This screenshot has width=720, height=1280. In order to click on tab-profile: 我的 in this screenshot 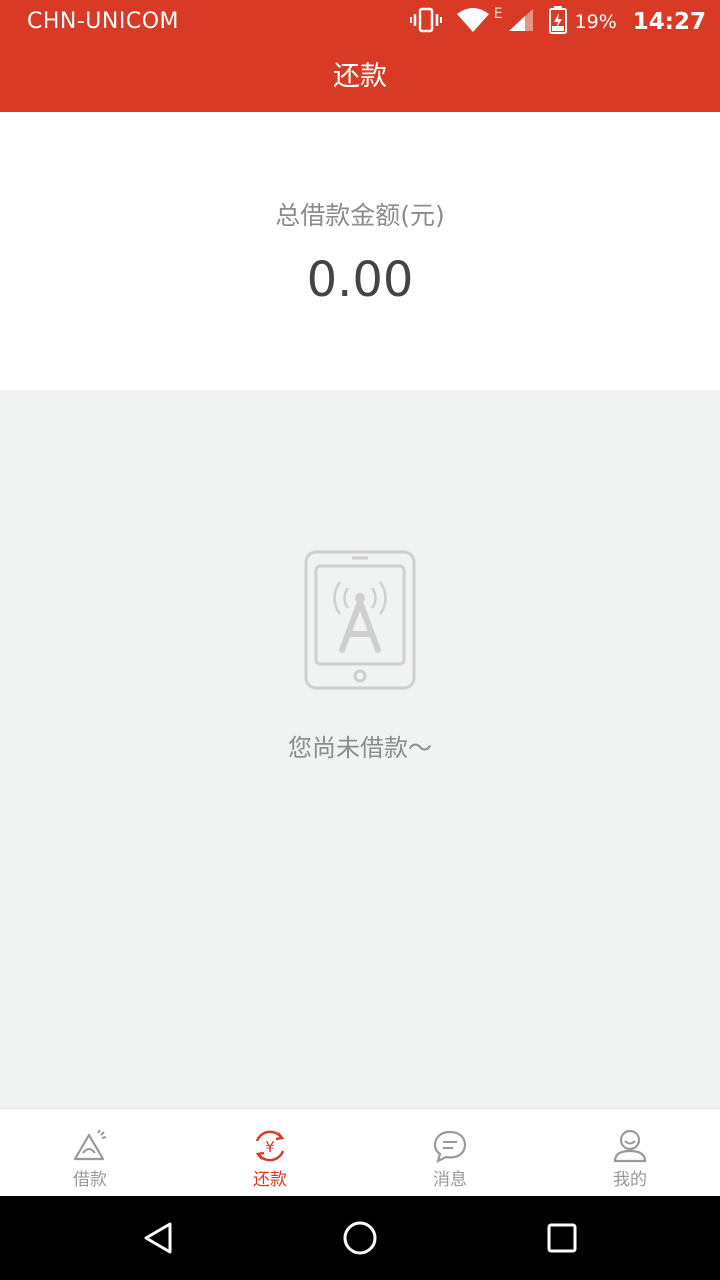, I will do `click(630, 1153)`.